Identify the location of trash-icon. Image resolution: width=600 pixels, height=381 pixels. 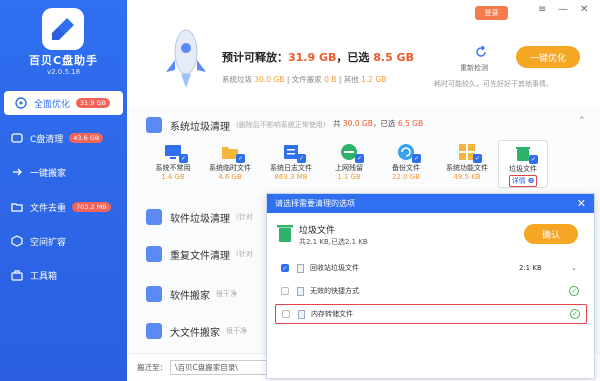
(285, 233).